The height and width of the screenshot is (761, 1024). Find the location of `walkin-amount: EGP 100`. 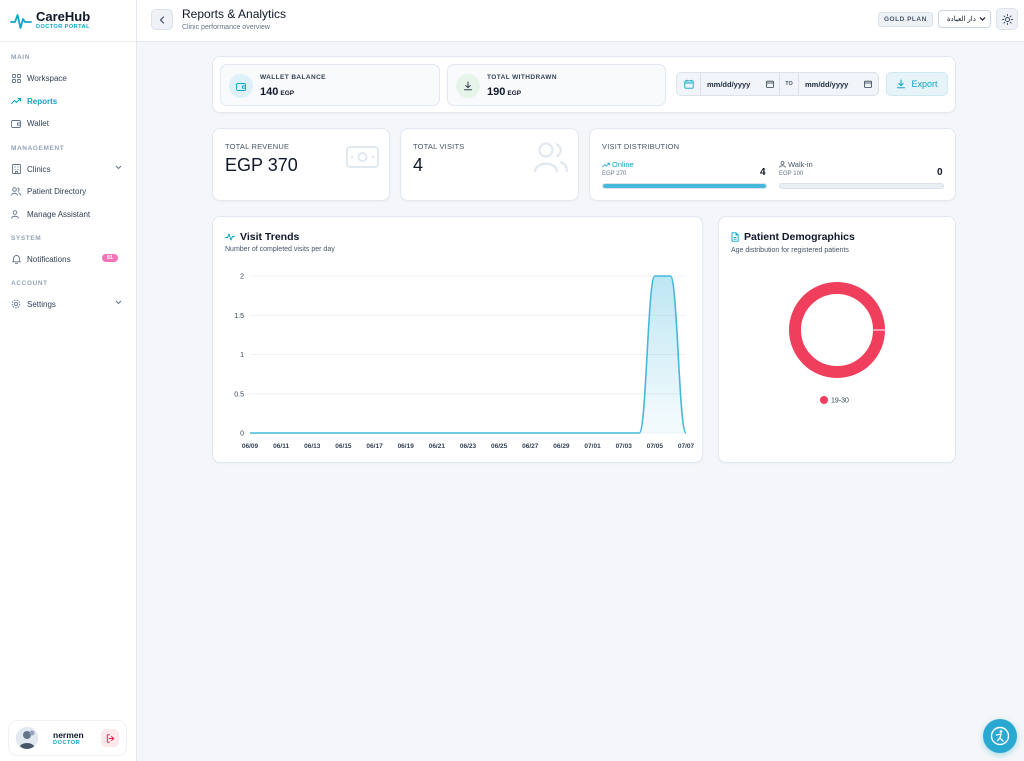

walkin-amount: EGP 100 is located at coordinates (791, 174).